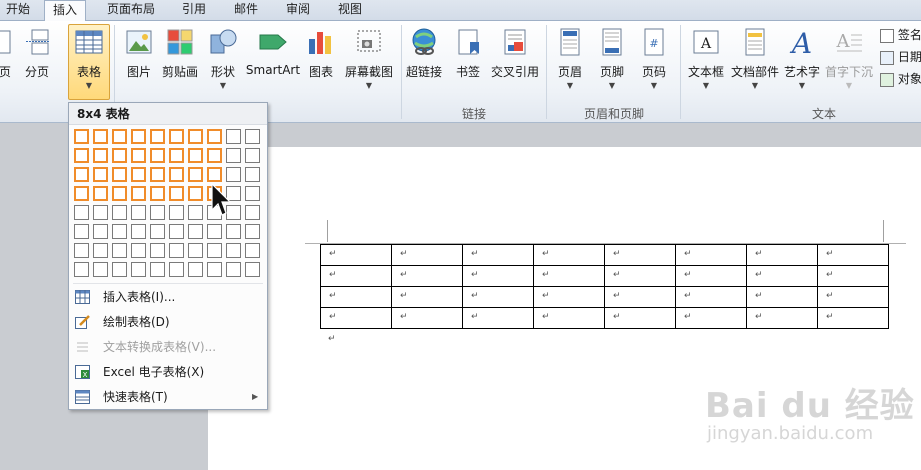  What do you see at coordinates (139, 61) in the screenshot?
I see `picture-button: 图片` at bounding box center [139, 61].